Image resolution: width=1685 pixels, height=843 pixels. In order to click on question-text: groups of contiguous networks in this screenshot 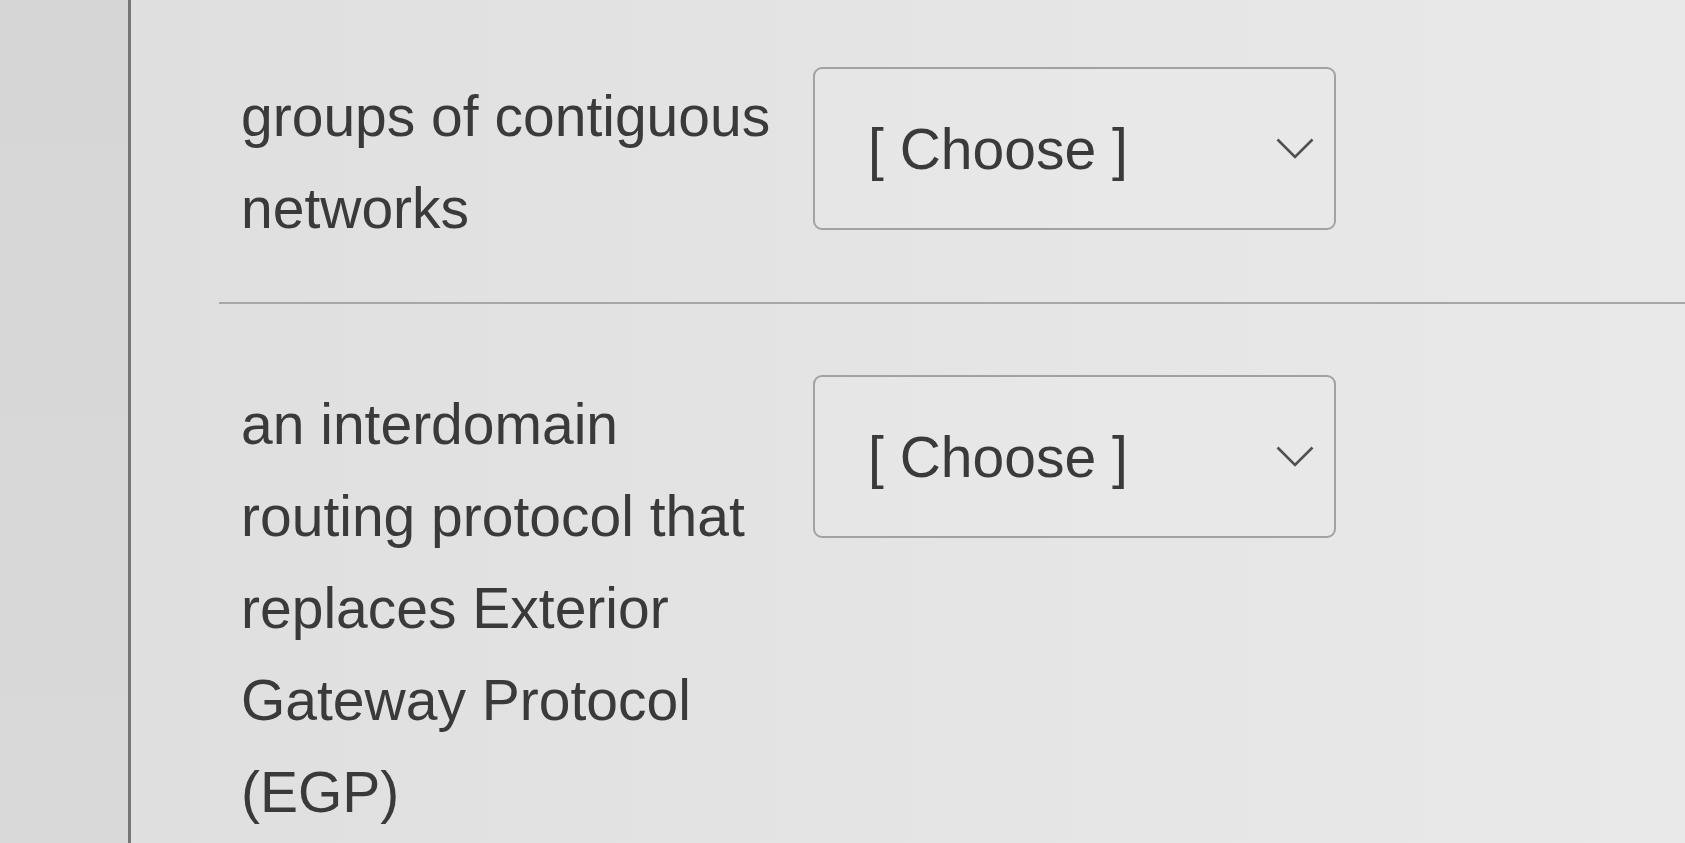, I will do `click(506, 162)`.